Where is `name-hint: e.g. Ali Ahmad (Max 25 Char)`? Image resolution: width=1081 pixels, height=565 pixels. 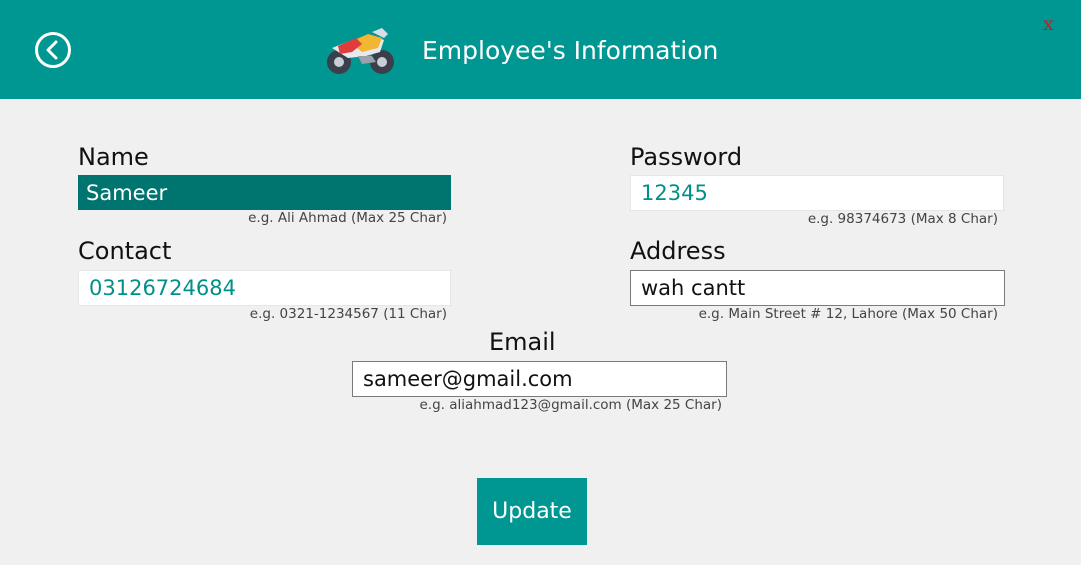
name-hint: e.g. Ali Ahmad (Max 25 Char) is located at coordinates (347, 218).